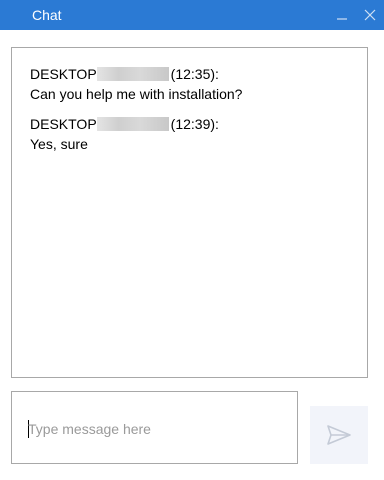  What do you see at coordinates (192, 15) in the screenshot?
I see `title-bar: Chat` at bounding box center [192, 15].